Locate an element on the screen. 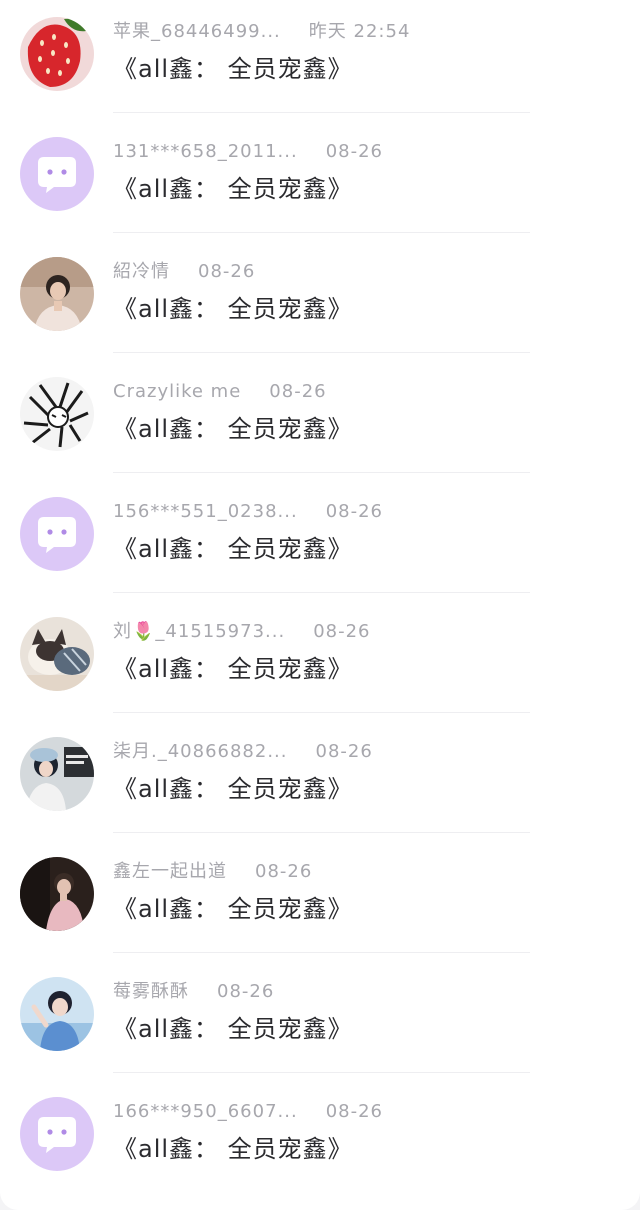  list-item: Crazylike me 08-26 《all鑫： 全员宠鑫》 is located at coordinates (320, 414).